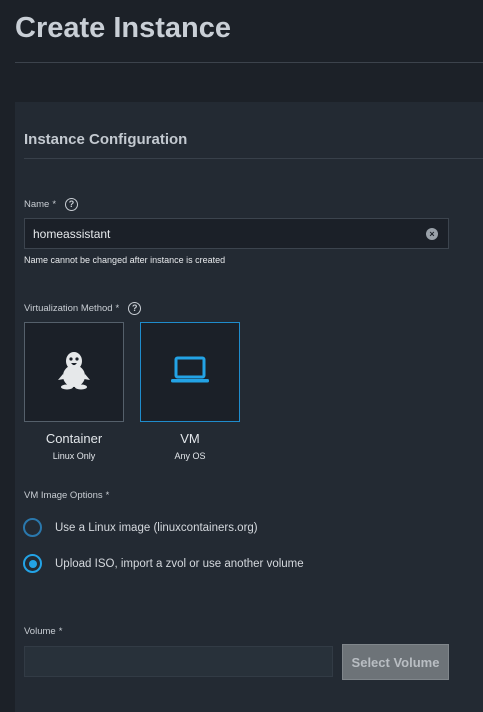 This screenshot has height=712, width=483. I want to click on vm-option-name: VM, so click(190, 438).